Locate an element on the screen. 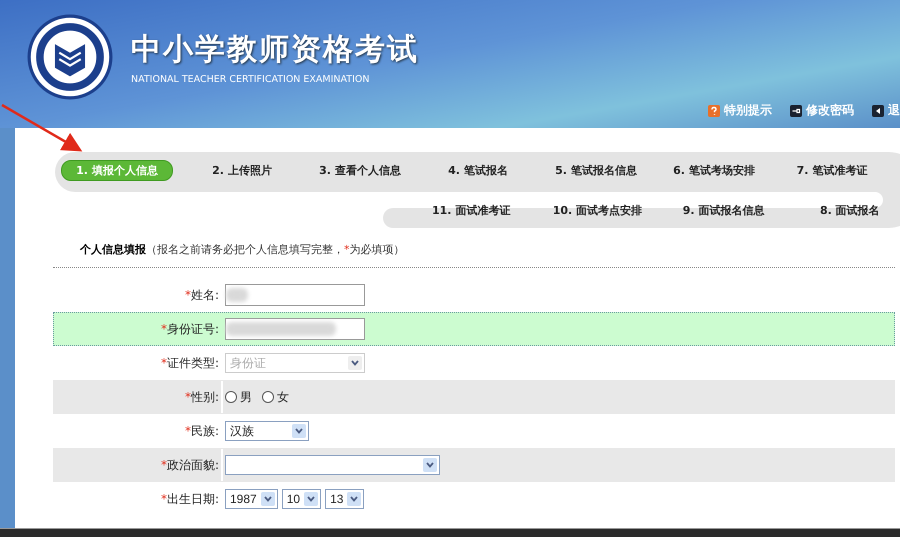  section-note: （报名之前请务必把个人信息填写完整，*为必填项） is located at coordinates (275, 249).